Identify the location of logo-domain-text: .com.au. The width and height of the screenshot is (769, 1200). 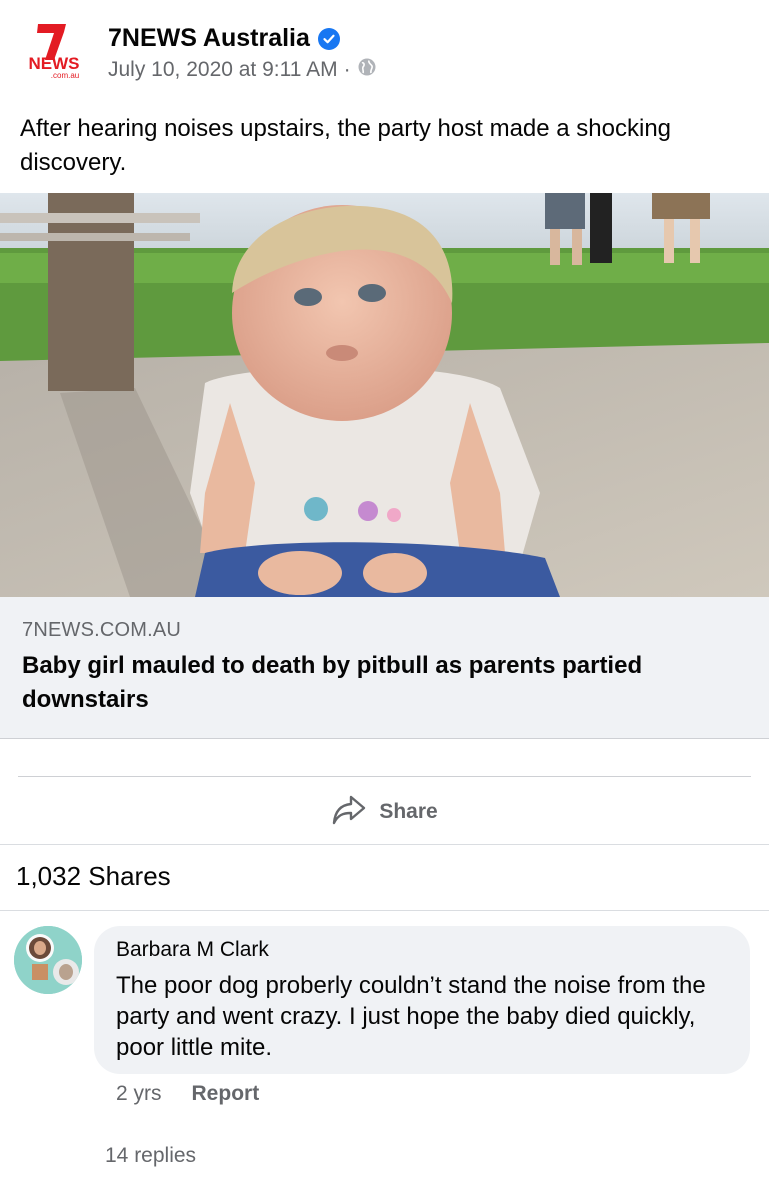
(65, 75).